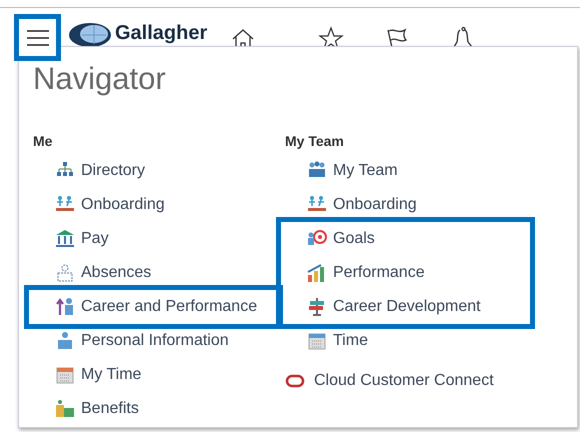 This screenshot has height=432, width=580. I want to click on logo-text: Gallagher, so click(161, 33).